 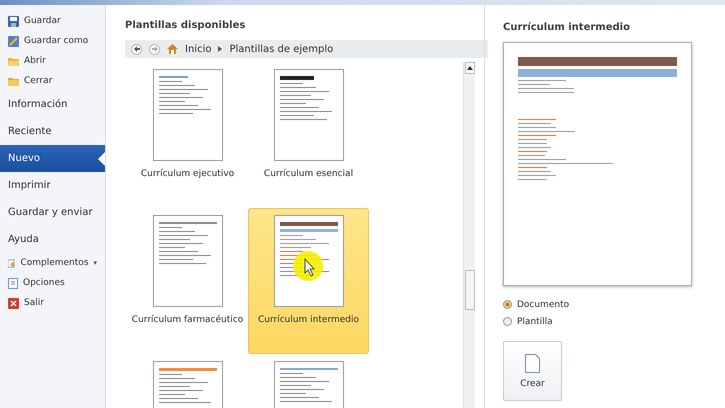 What do you see at coordinates (29, 185) in the screenshot?
I see `menu-item-label: Imprimir` at bounding box center [29, 185].